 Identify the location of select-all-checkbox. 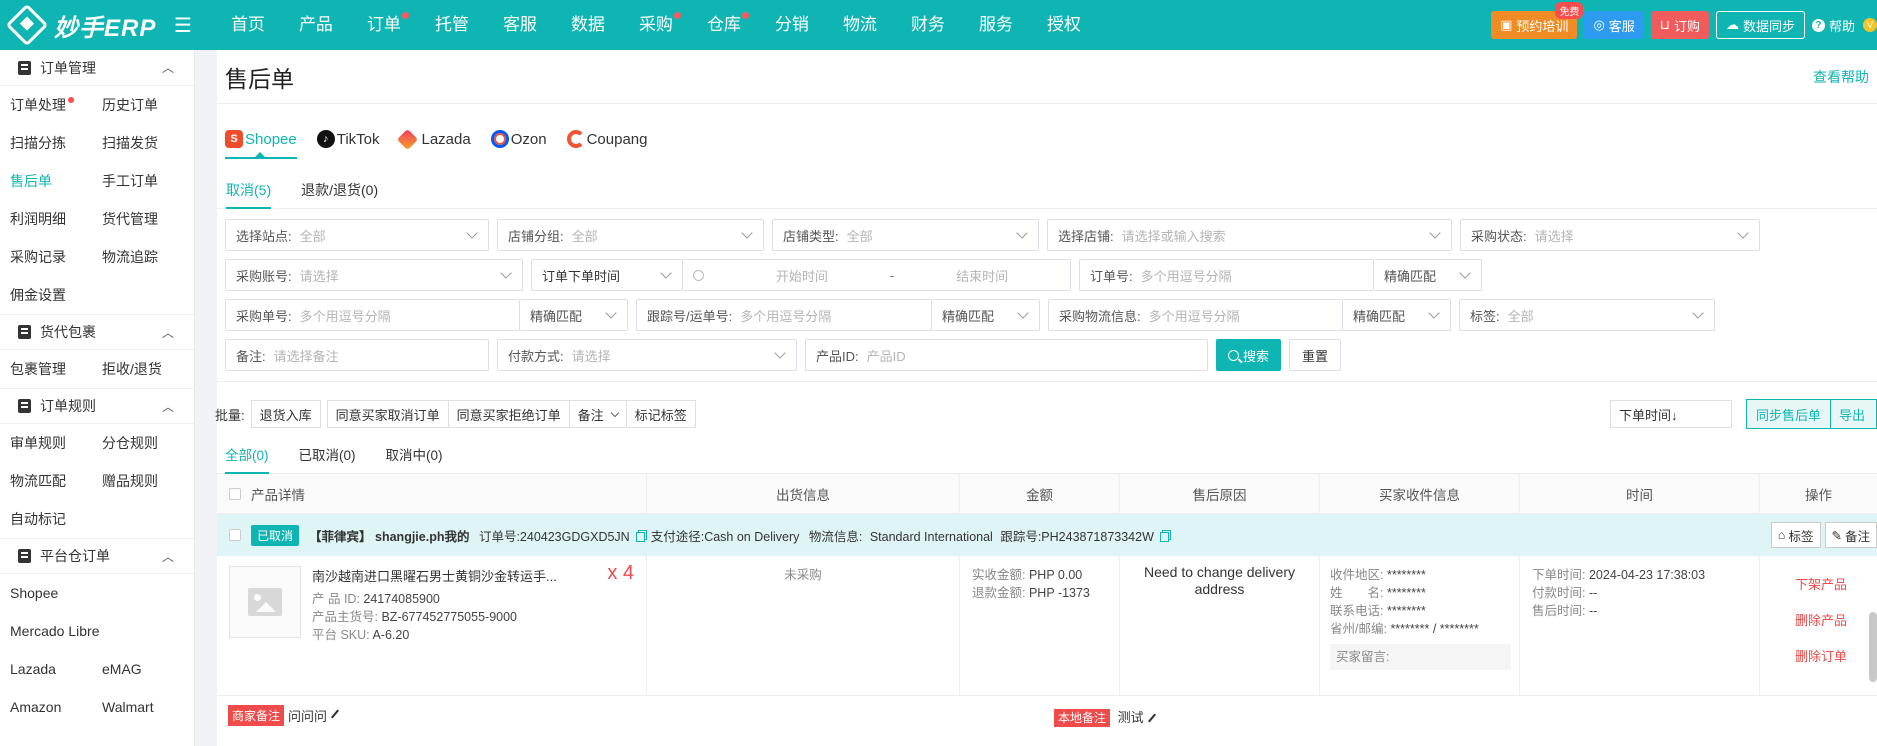
(235, 493).